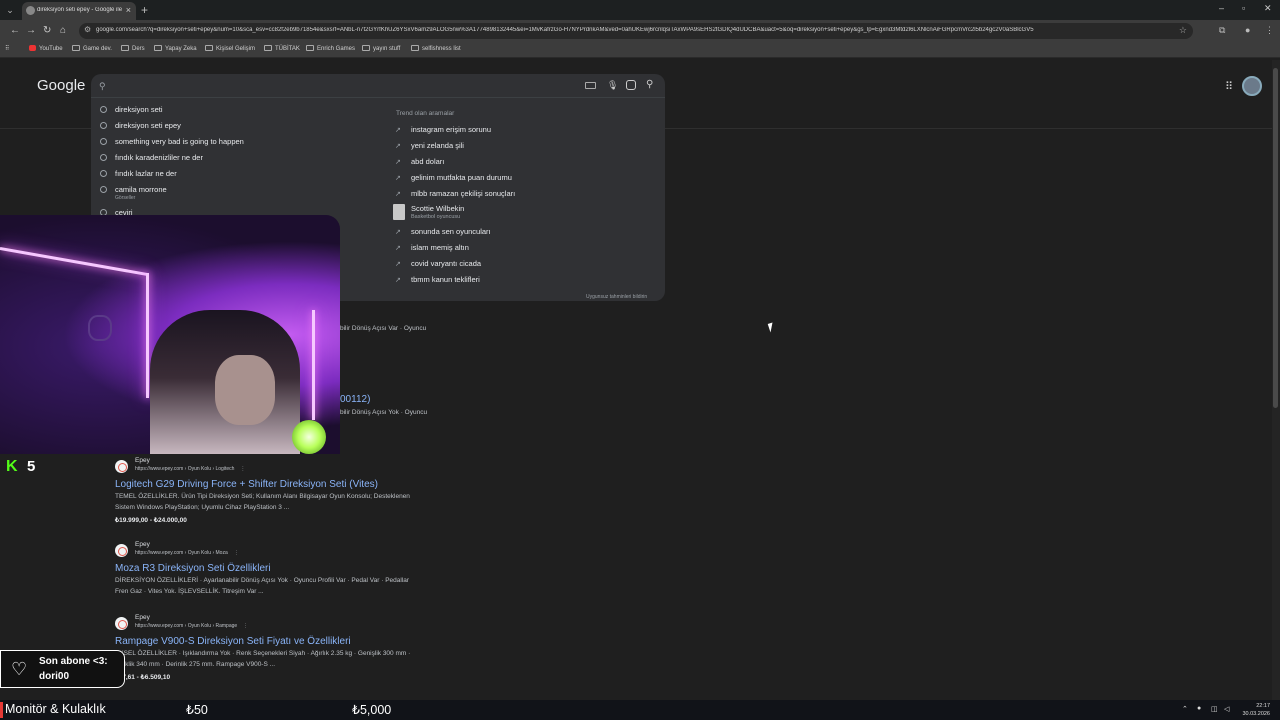 The height and width of the screenshot is (720, 1280). I want to click on partial-snippet: bilir Dönüş Açısı Var · Oyuncu, so click(383, 328).